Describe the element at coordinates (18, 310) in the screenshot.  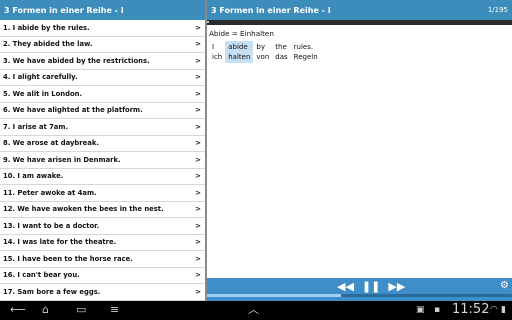
I see `back-arrow-icon: ⟵` at that location.